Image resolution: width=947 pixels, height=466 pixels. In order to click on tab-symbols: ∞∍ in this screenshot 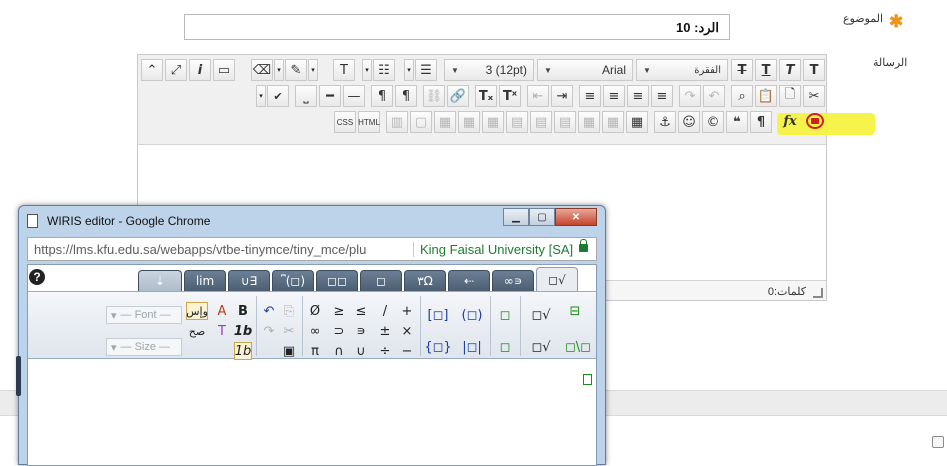, I will do `click(513, 280)`.